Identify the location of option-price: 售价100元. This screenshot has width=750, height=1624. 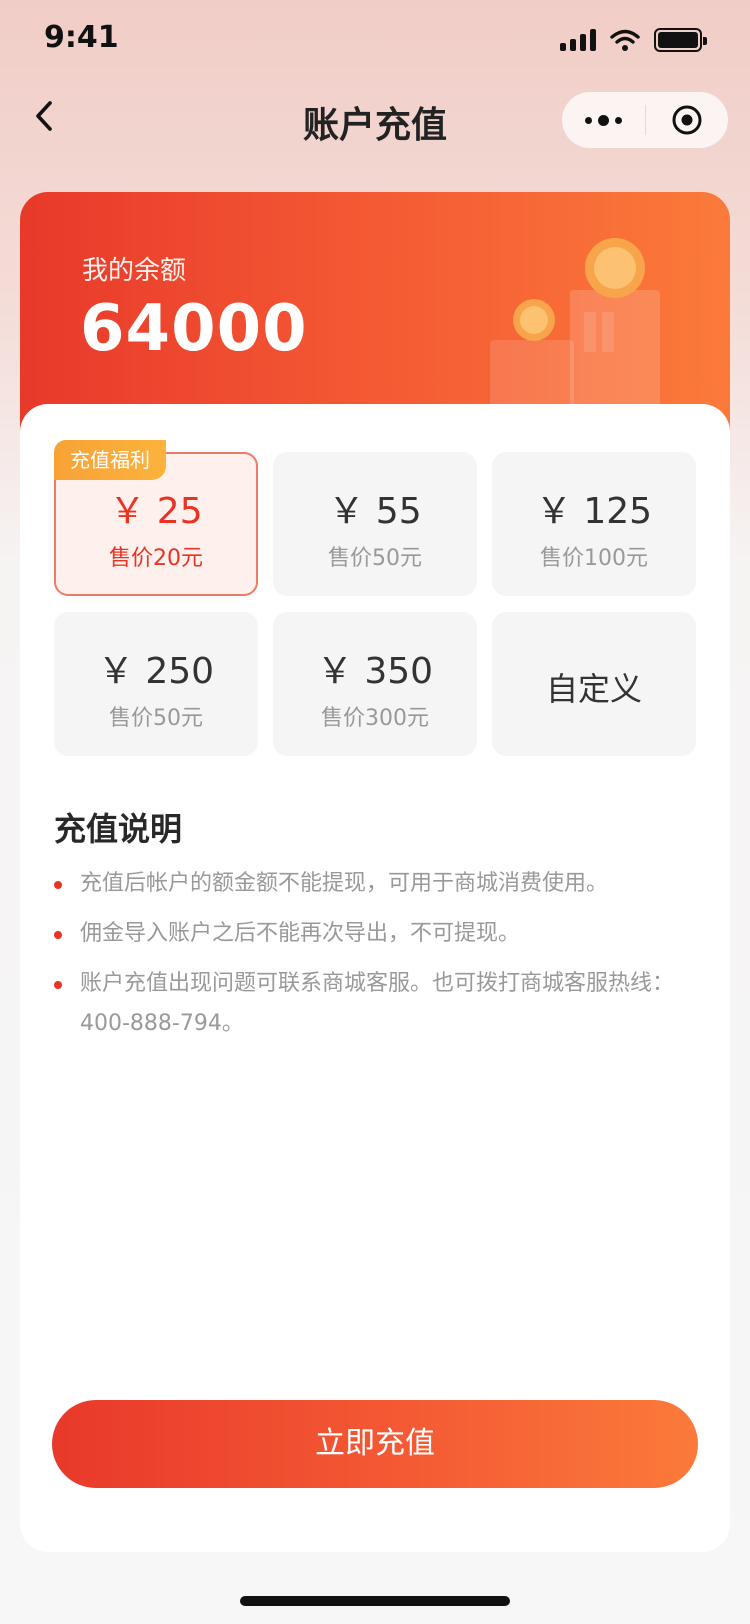
(594, 558).